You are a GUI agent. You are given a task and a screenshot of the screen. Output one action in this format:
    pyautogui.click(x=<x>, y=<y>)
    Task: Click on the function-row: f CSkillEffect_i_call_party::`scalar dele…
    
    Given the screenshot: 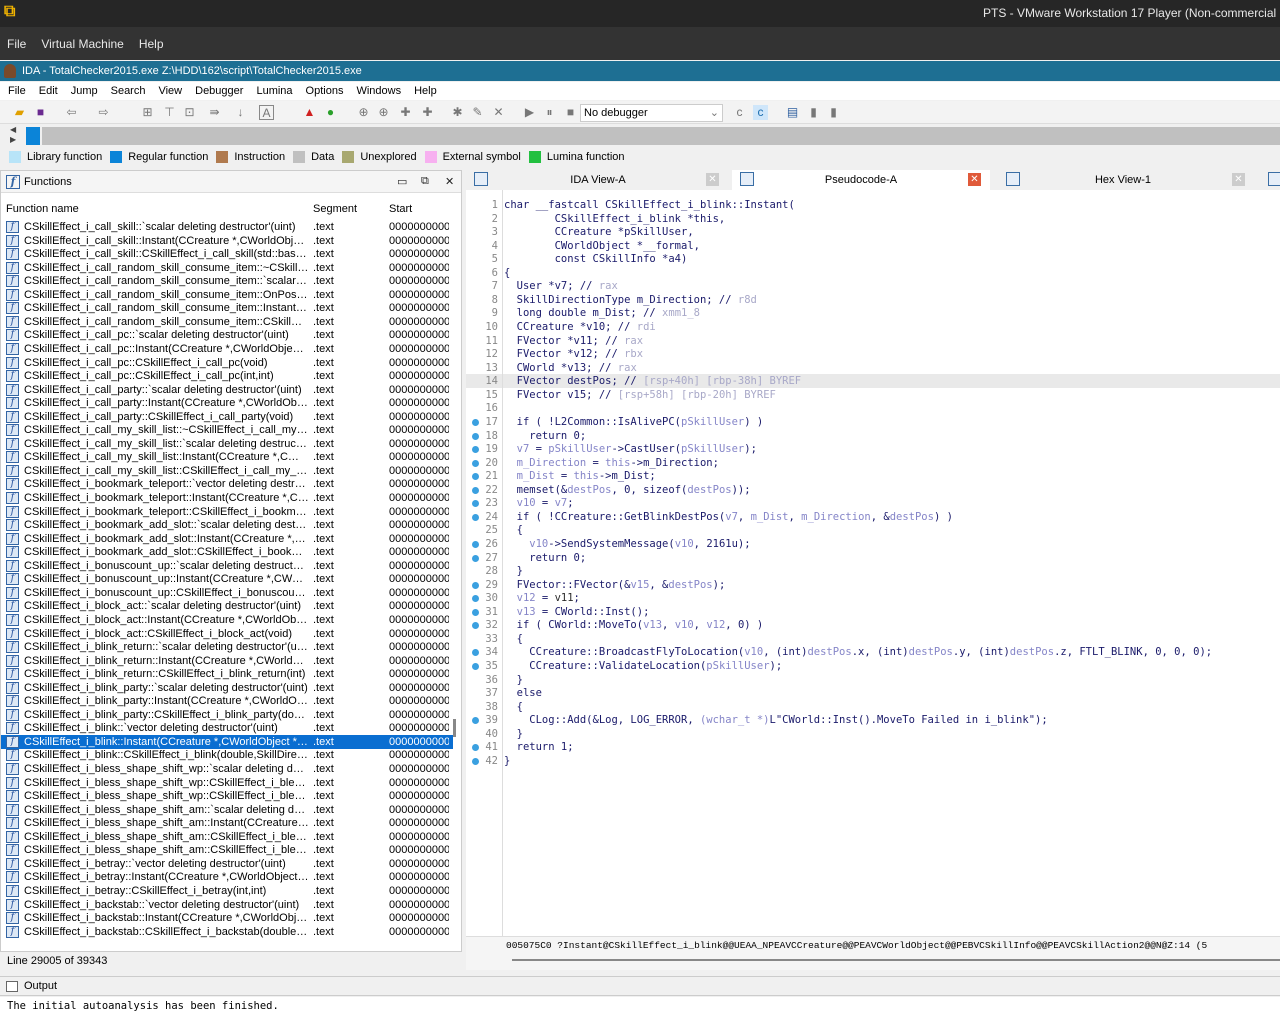 What is the action you would take?
    pyautogui.click(x=227, y=390)
    